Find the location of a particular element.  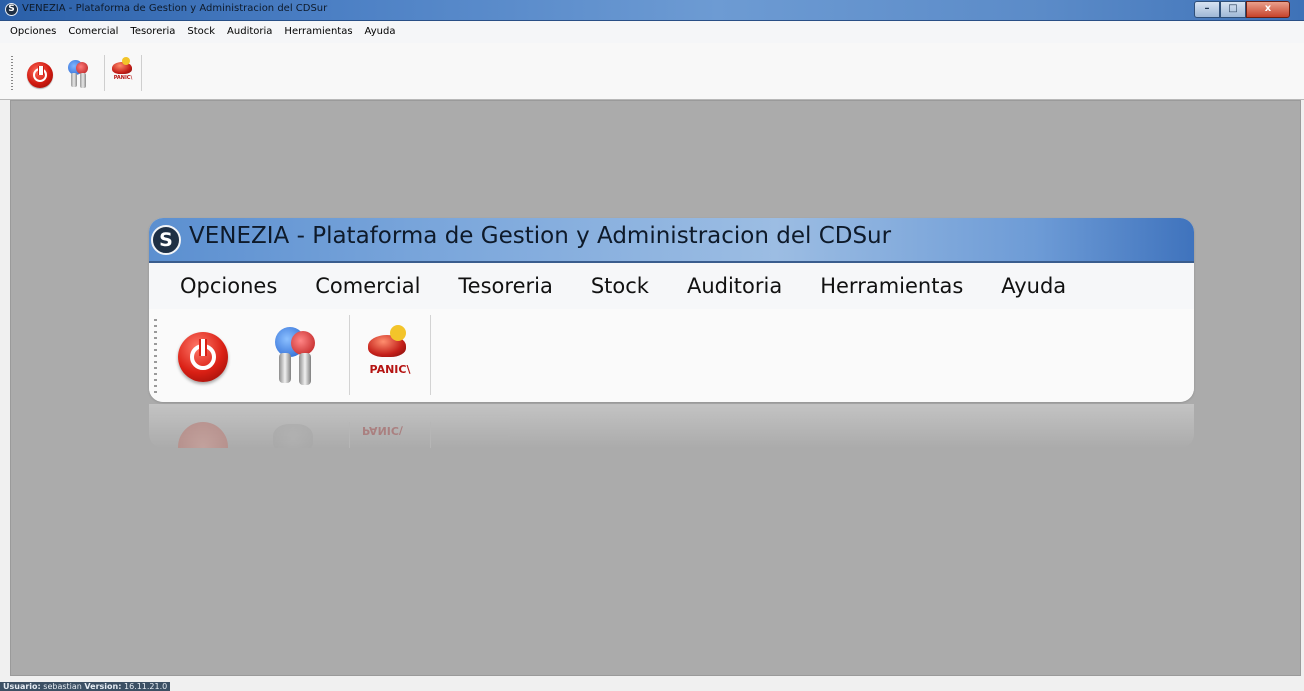

splash-toolbar-grip is located at coordinates (155, 356).